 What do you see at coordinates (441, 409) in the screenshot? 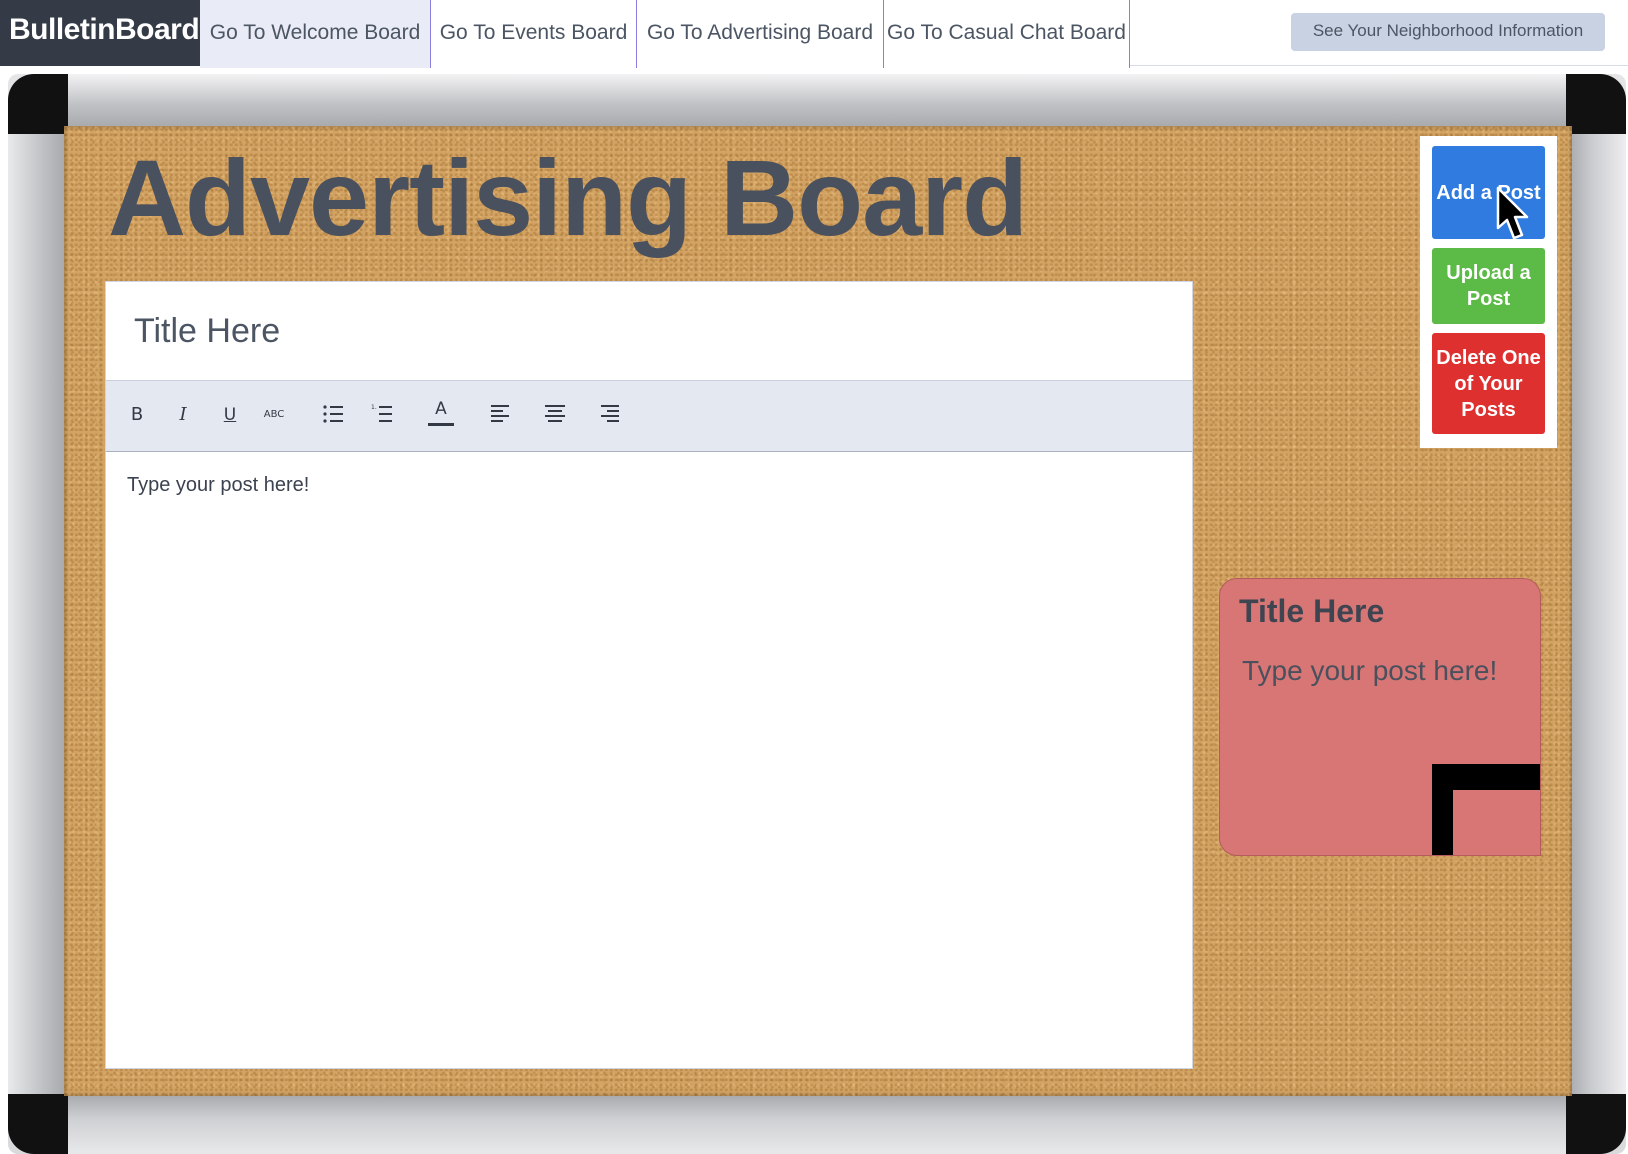
I see `text-color-glyph: A` at bounding box center [441, 409].